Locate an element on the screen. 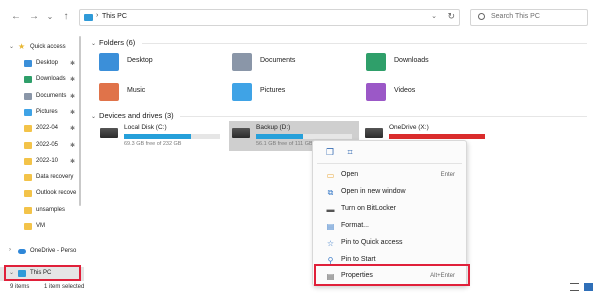 This screenshot has height=298, width=600. menu-item-label: Pin to Start is located at coordinates (358, 259).